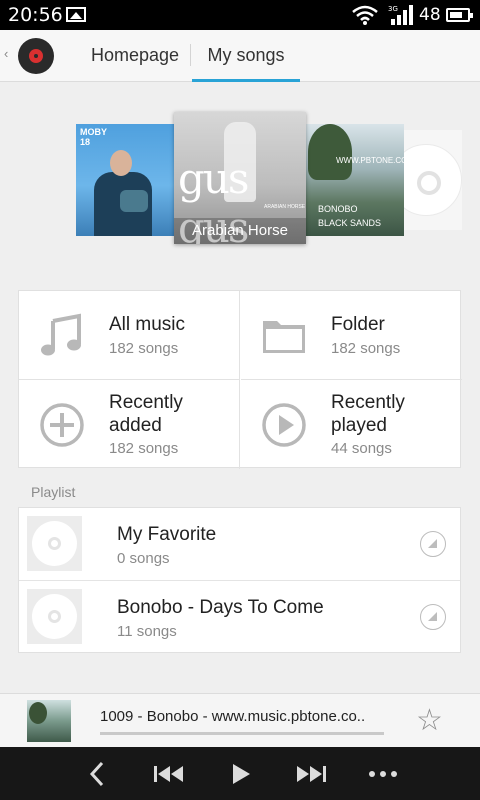 Image resolution: width=480 pixels, height=800 pixels. I want to click on album-cover-arabian-horse: gus gus ARABIAN HORSE Arabian Horse, so click(240, 178).